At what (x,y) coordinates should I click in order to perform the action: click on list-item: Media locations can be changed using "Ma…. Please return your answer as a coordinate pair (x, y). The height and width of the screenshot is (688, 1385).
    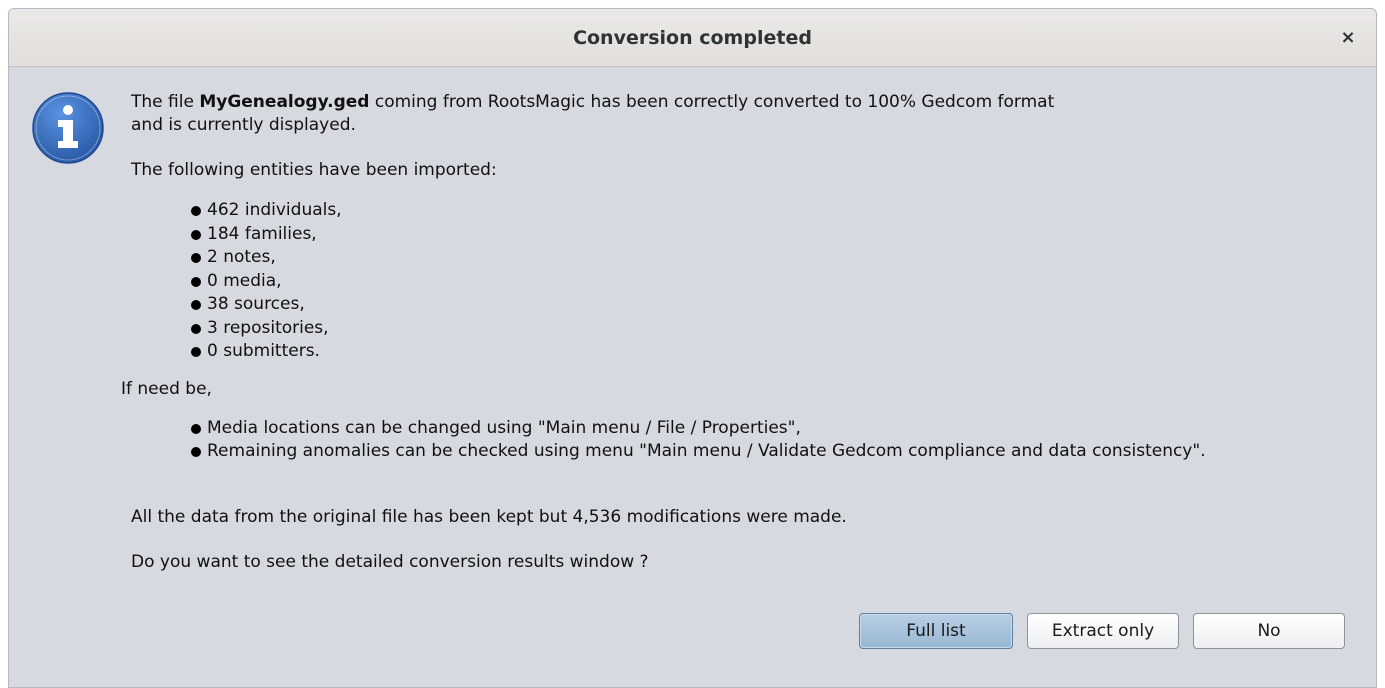
    Looking at the image, I should click on (780, 429).